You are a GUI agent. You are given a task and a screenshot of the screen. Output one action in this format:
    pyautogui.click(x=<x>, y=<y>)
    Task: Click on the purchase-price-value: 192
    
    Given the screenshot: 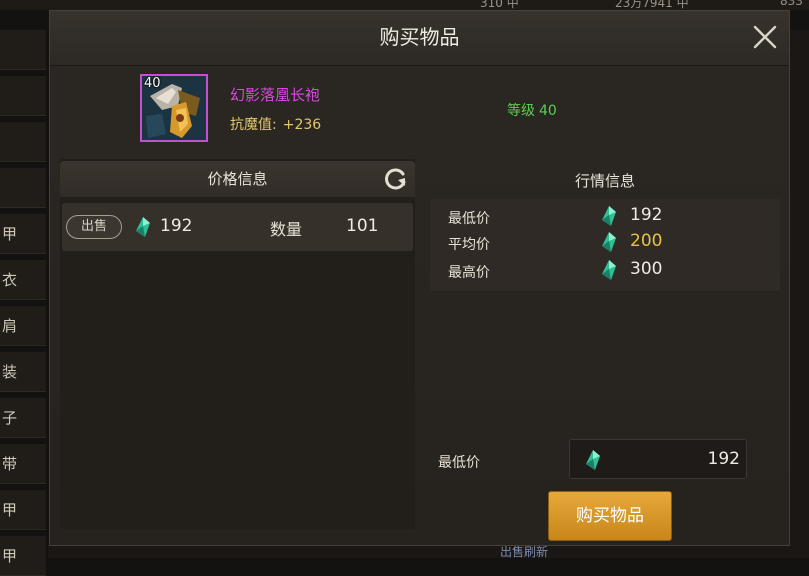 What is the action you would take?
    pyautogui.click(x=723, y=459)
    